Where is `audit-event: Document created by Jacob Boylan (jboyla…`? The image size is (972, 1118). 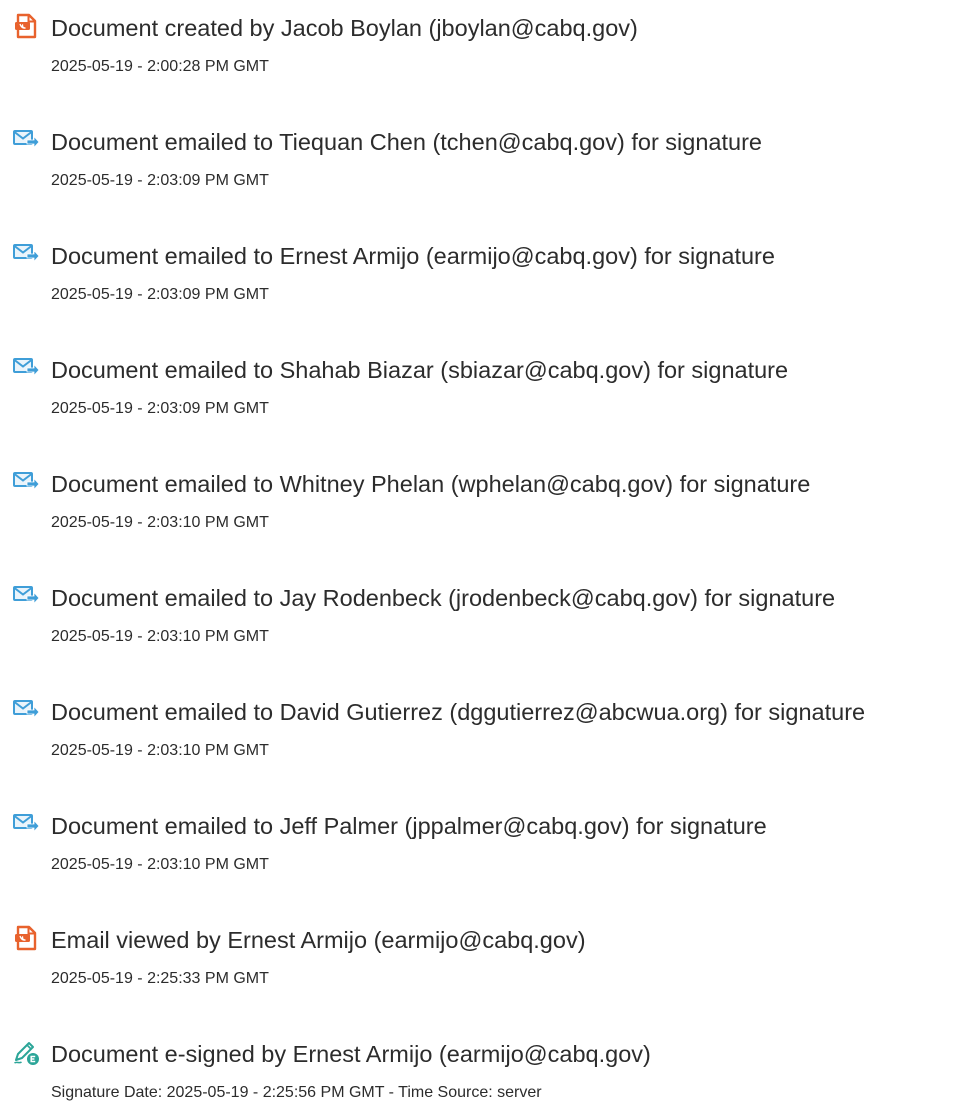
audit-event: Document created by Jacob Boylan (jboyla… is located at coordinates (486, 52).